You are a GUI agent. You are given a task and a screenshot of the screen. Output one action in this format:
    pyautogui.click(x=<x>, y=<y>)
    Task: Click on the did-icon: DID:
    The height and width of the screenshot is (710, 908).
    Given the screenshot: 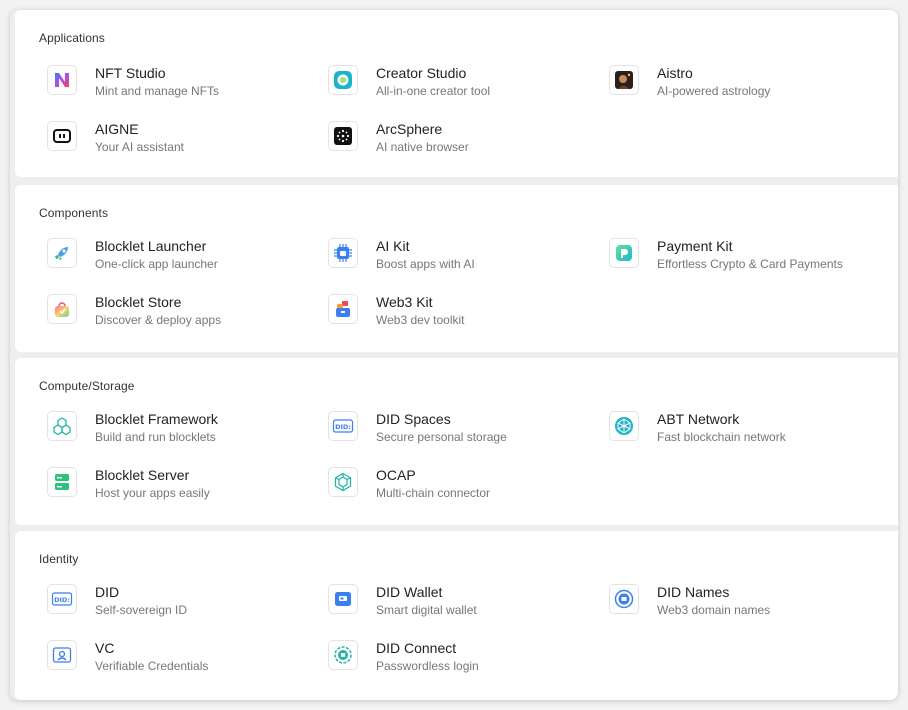 What is the action you would take?
    pyautogui.click(x=62, y=599)
    